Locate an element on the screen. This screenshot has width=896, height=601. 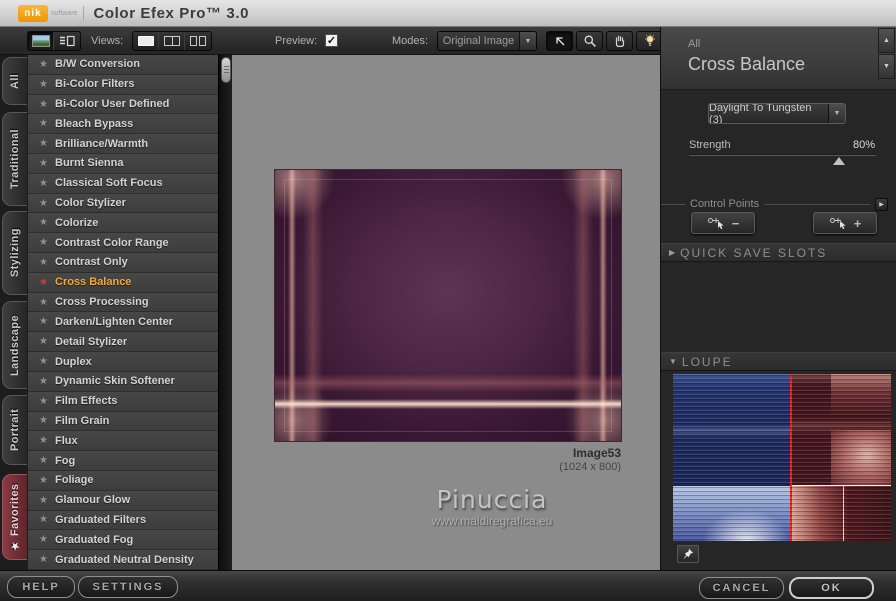
image-browser-button is located at coordinates (41, 41).